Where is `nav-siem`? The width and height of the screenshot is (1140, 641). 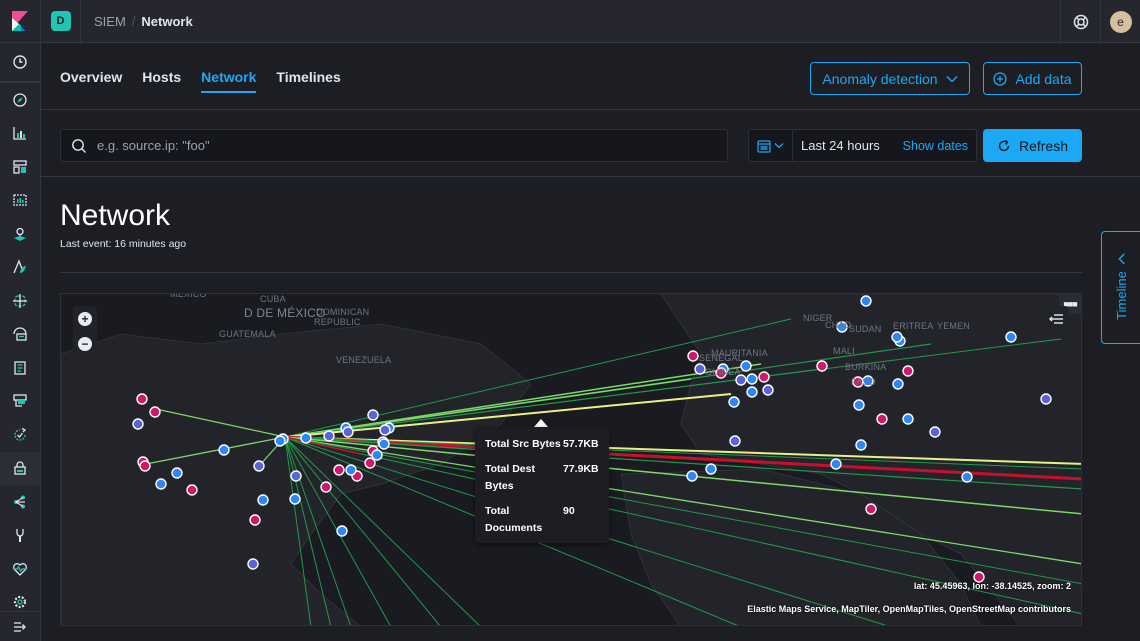
nav-siem is located at coordinates (20, 468).